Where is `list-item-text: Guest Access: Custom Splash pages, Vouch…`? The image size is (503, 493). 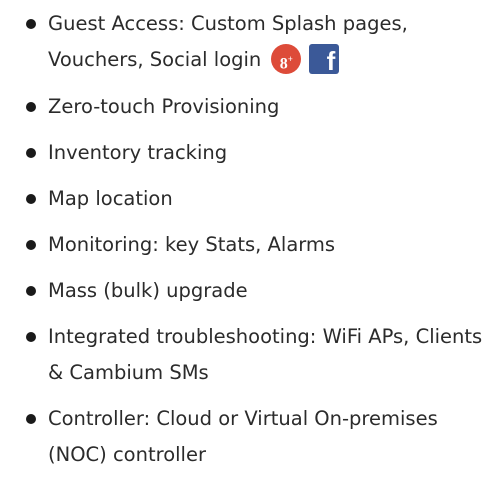 list-item-text: Guest Access: Custom Splash pages, Vouch… is located at coordinates (228, 41).